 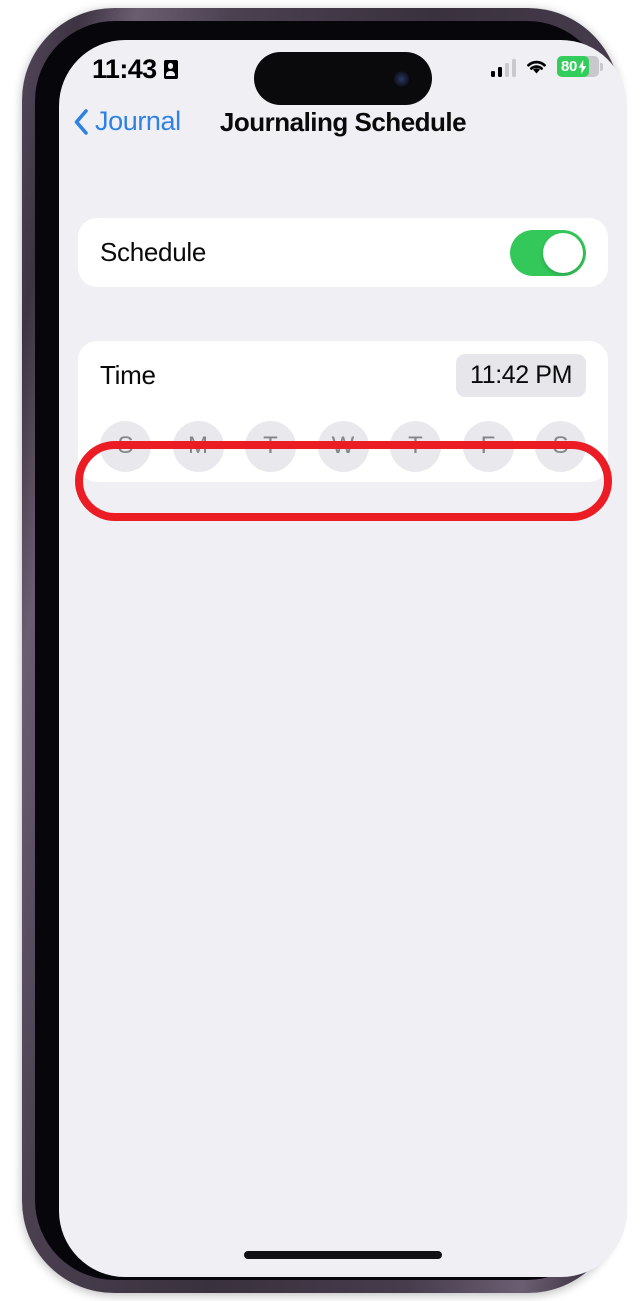 What do you see at coordinates (536, 66) in the screenshot?
I see `wifi-icon` at bounding box center [536, 66].